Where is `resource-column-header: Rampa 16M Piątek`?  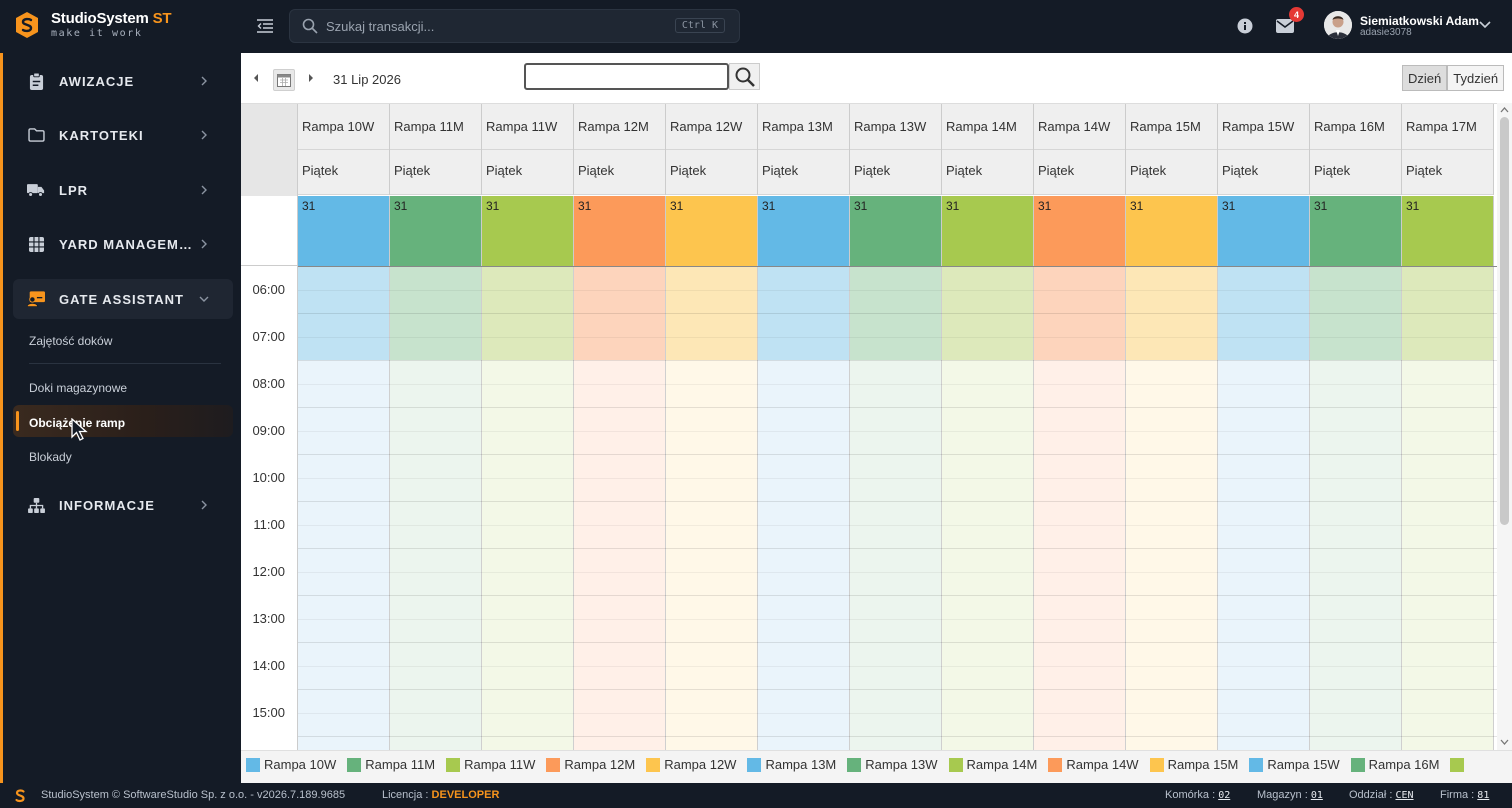 resource-column-header: Rampa 16M Piątek is located at coordinates (1356, 149).